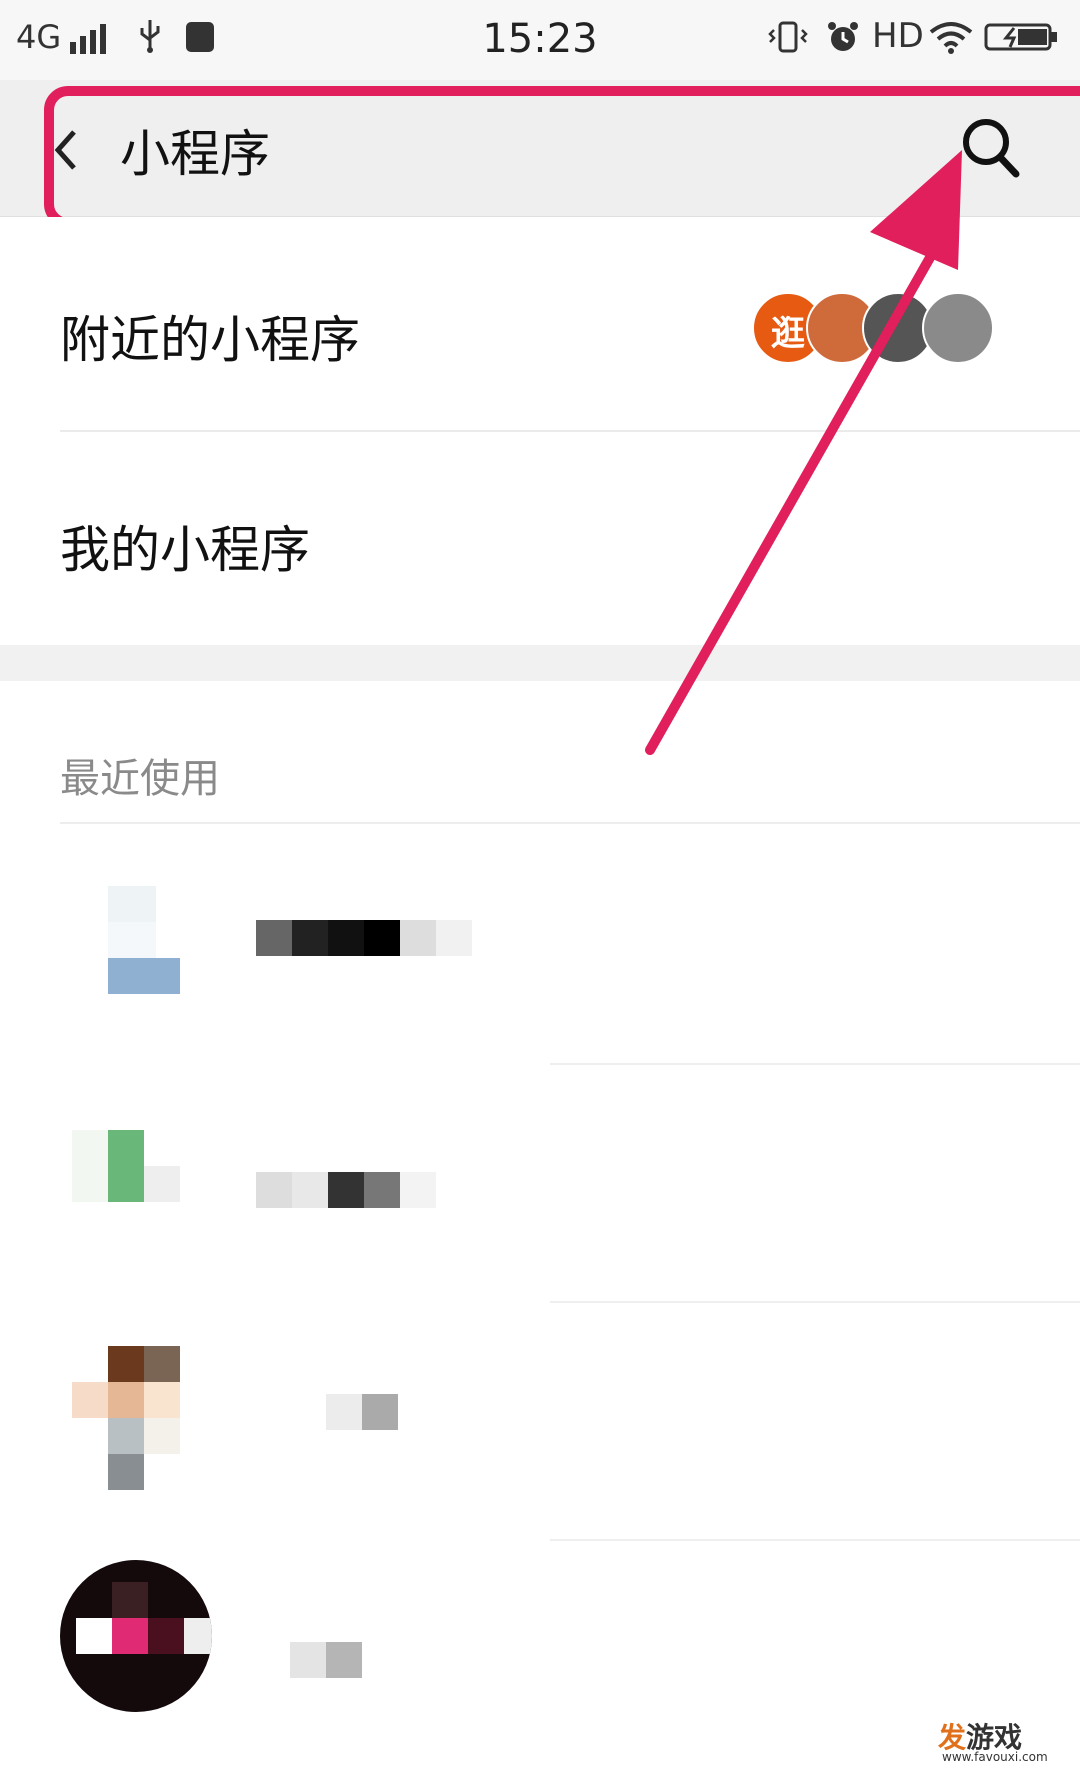 Image resolution: width=1080 pixels, height=1778 pixels. What do you see at coordinates (1005, 1744) in the screenshot?
I see `watermark: 发游戏 www.favouxi.com` at bounding box center [1005, 1744].